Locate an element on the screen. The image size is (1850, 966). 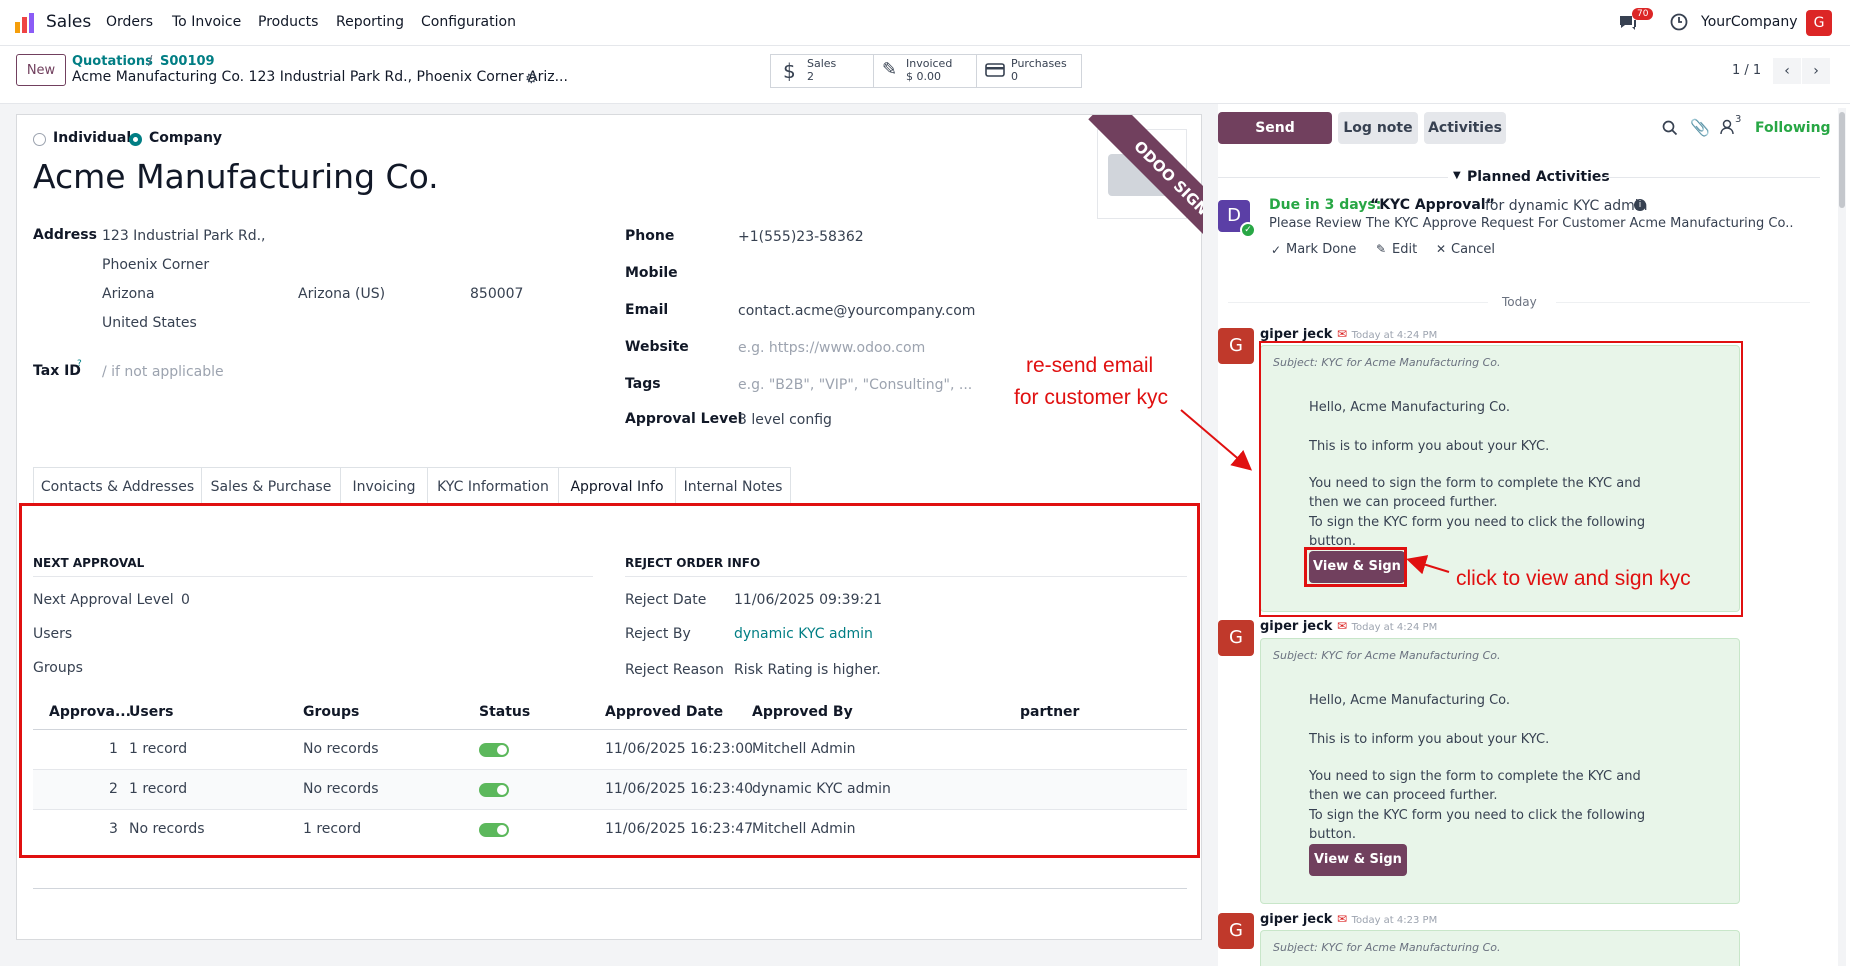
click-sign-arrow is located at coordinates (1428, 565).